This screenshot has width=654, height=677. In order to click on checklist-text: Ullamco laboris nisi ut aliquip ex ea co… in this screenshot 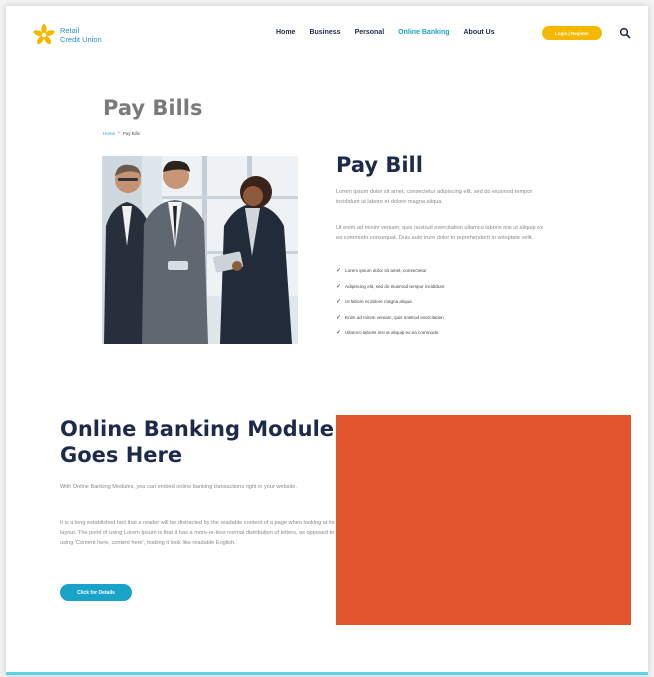, I will do `click(392, 333)`.